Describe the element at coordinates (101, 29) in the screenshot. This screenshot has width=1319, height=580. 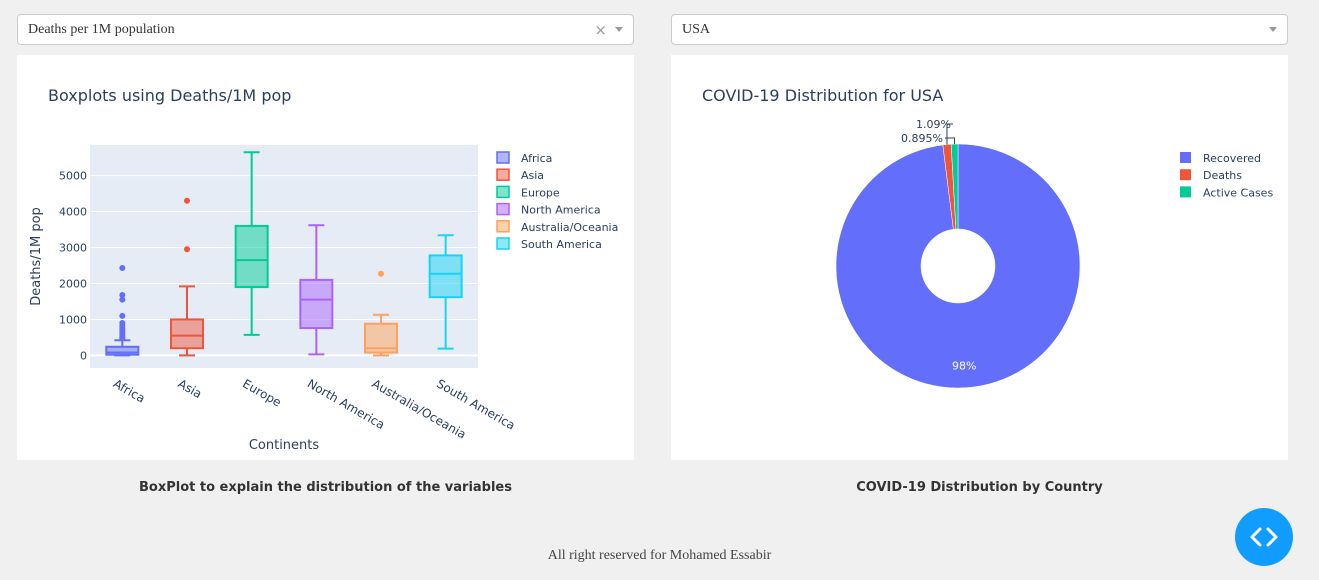
I see `variable-dropdown-value: Deaths per 1M population` at that location.